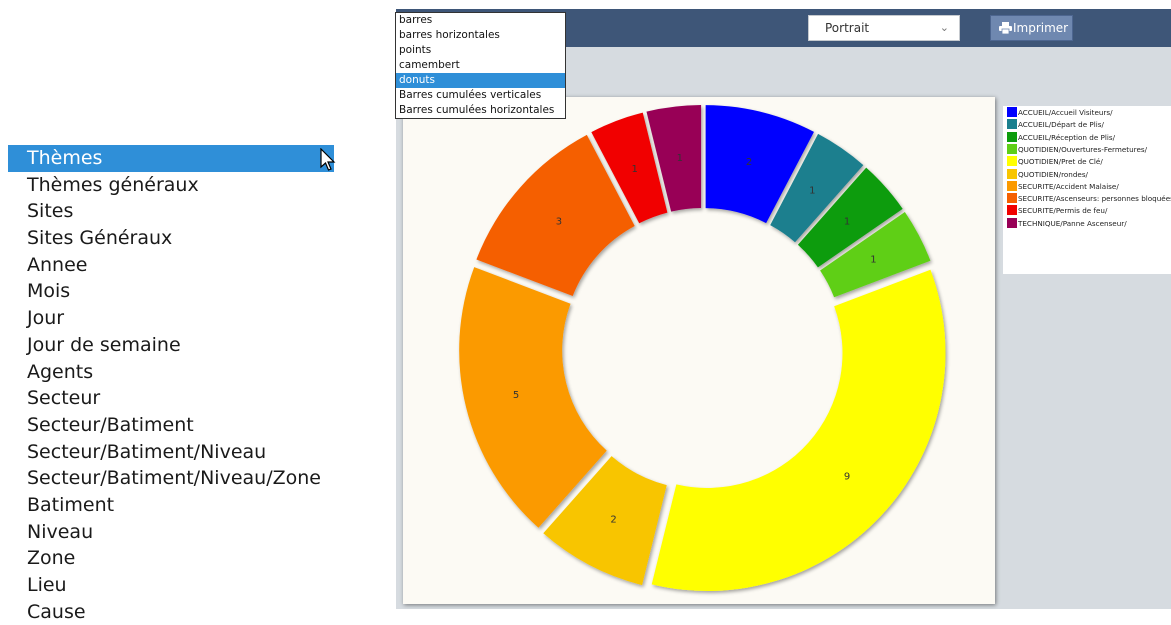 This screenshot has height=625, width=1171. What do you see at coordinates (1053, 174) in the screenshot?
I see `legend-label: QUOTIDIEN/rondes/` at bounding box center [1053, 174].